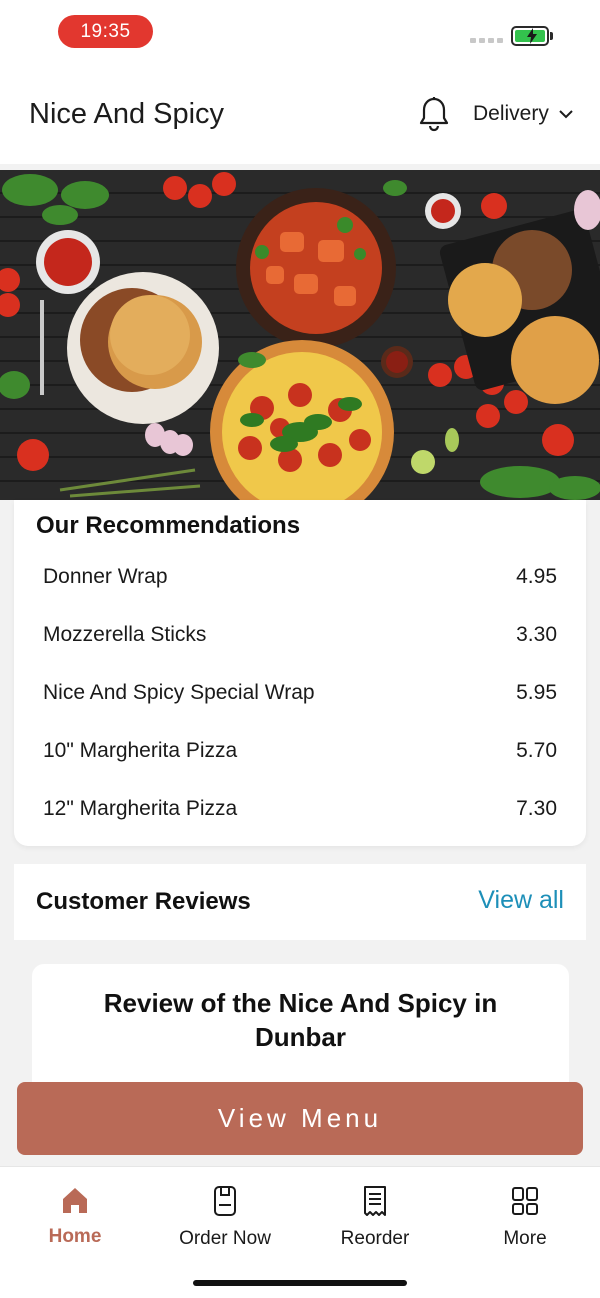 This screenshot has width=600, height=1298. I want to click on nav-item-order-now: Order Now, so click(225, 1217).